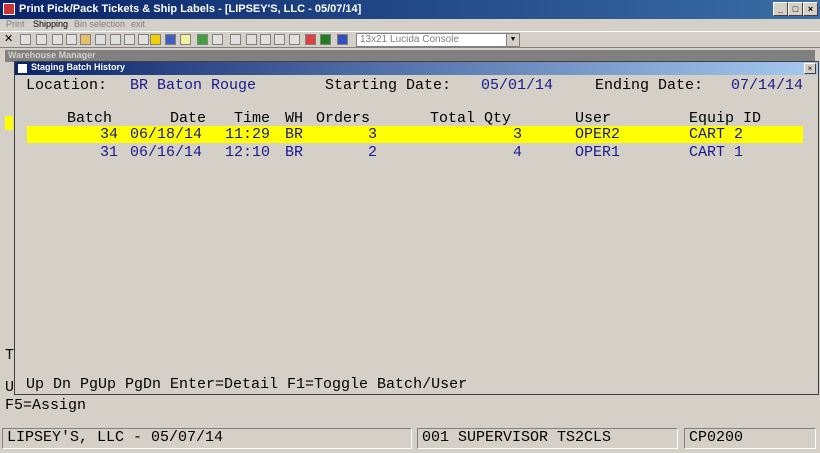 The width and height of the screenshot is (820, 453). I want to click on binoculars-icon, so click(170, 39).